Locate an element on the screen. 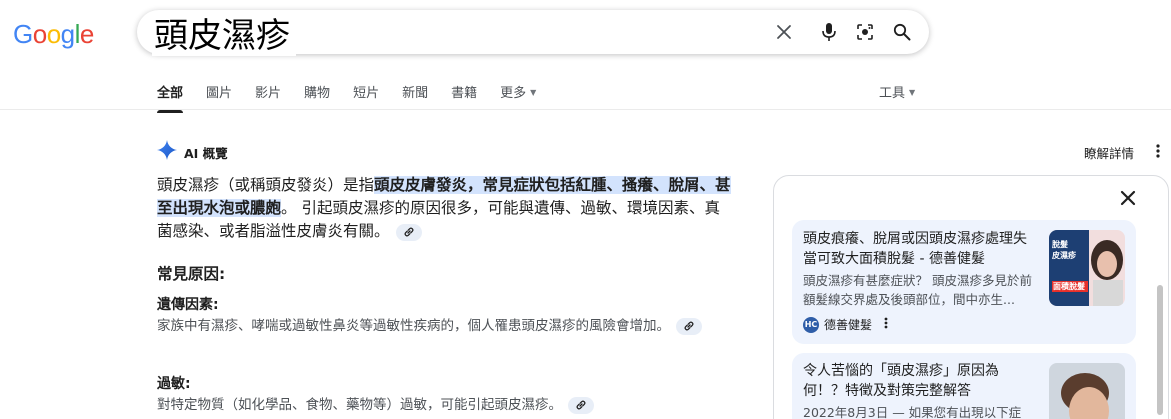 The height and width of the screenshot is (419, 1171). google-logo: Google is located at coordinates (53, 34).